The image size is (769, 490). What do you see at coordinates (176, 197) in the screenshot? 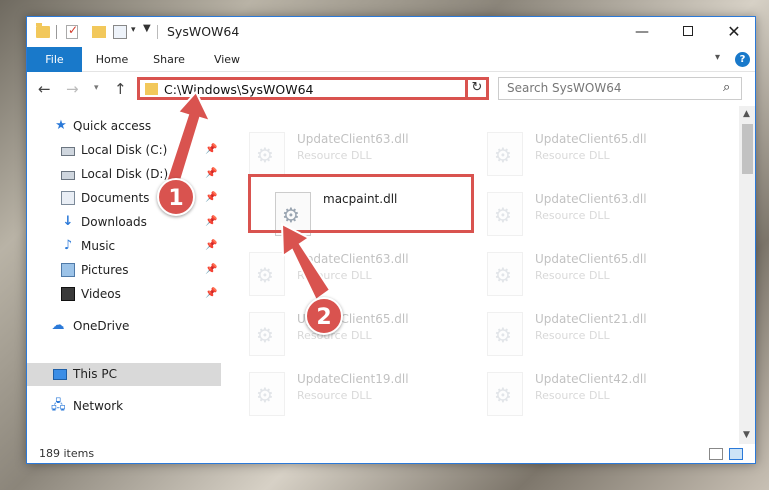
I see `callout-badge-1: 1` at bounding box center [176, 197].